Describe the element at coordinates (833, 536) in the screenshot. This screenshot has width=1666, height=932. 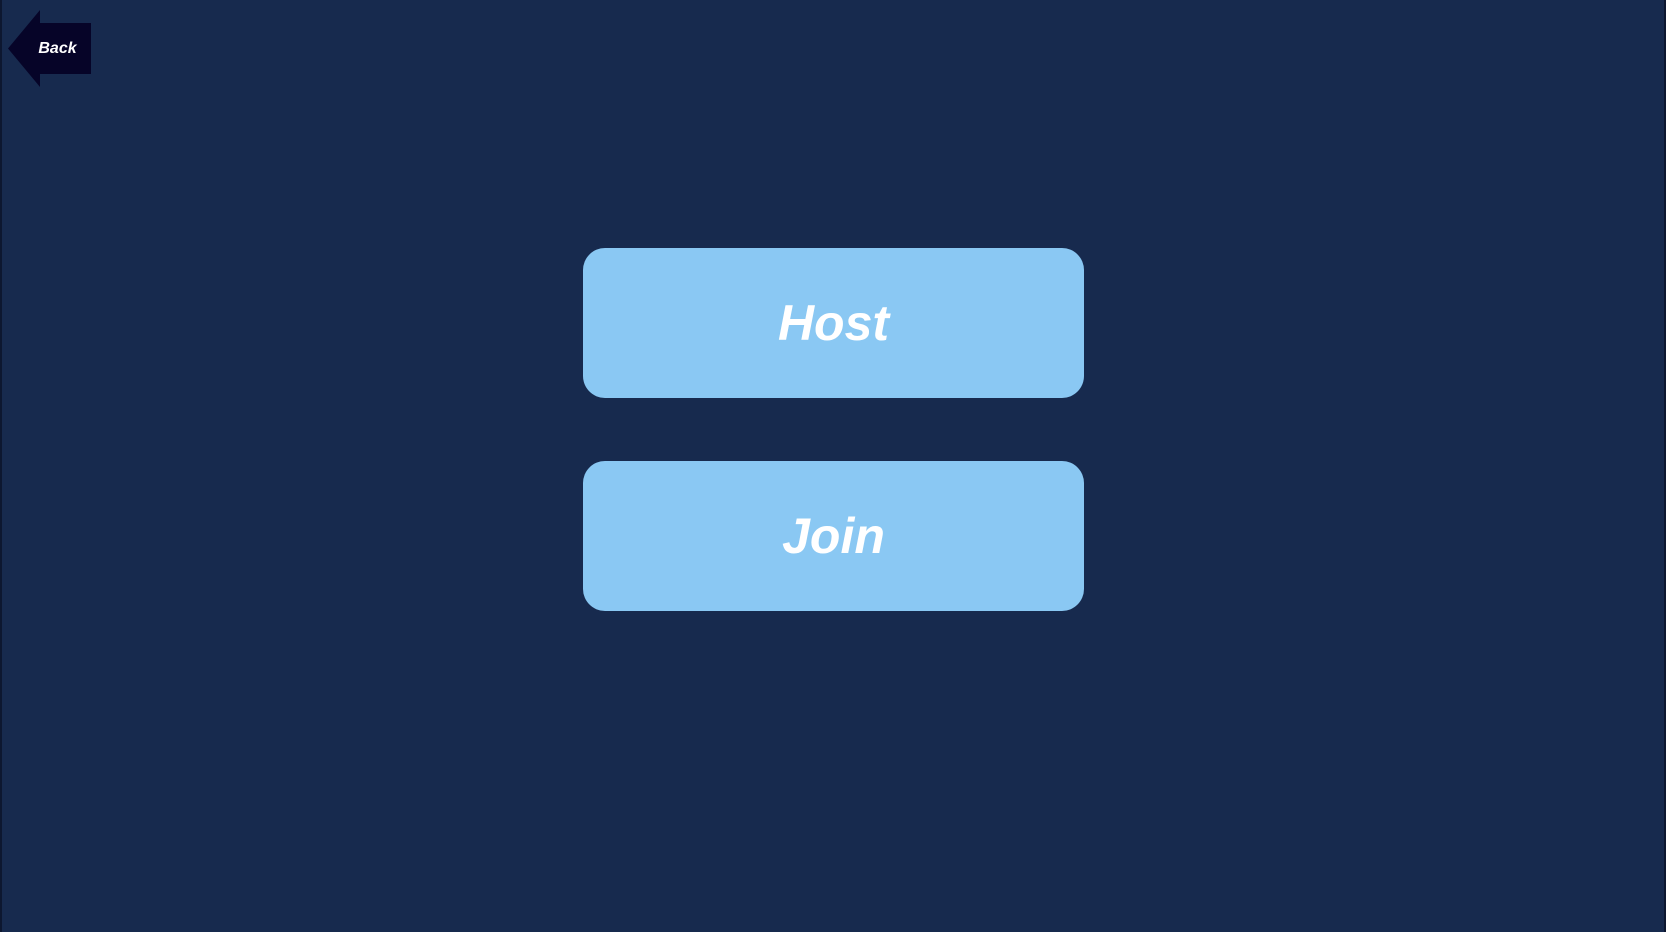
I see `join-button: Join` at that location.